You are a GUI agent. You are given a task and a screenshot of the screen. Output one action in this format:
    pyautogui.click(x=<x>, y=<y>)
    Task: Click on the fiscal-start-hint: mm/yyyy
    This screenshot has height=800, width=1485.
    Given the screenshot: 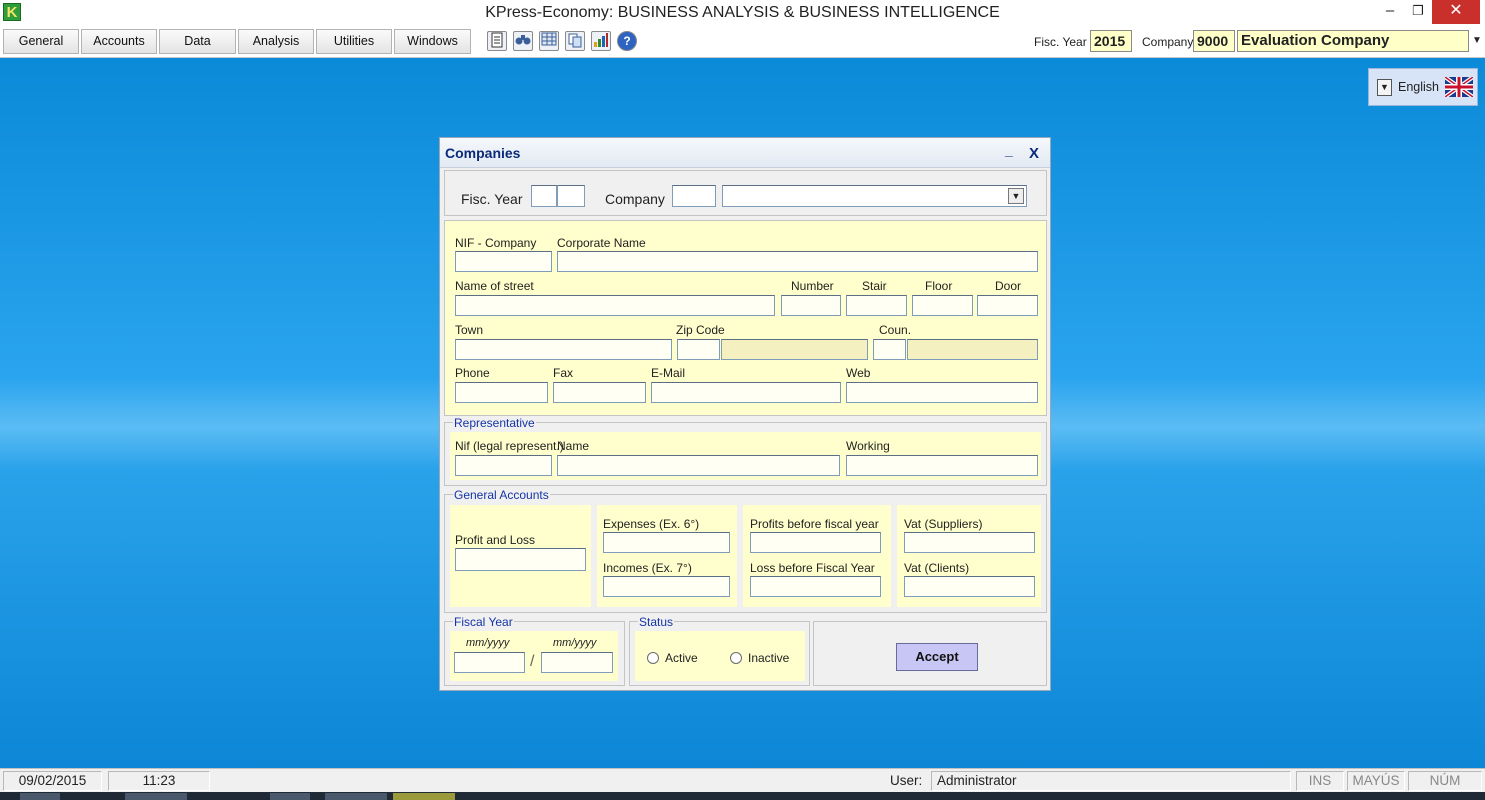 What is the action you would take?
    pyautogui.click(x=488, y=643)
    